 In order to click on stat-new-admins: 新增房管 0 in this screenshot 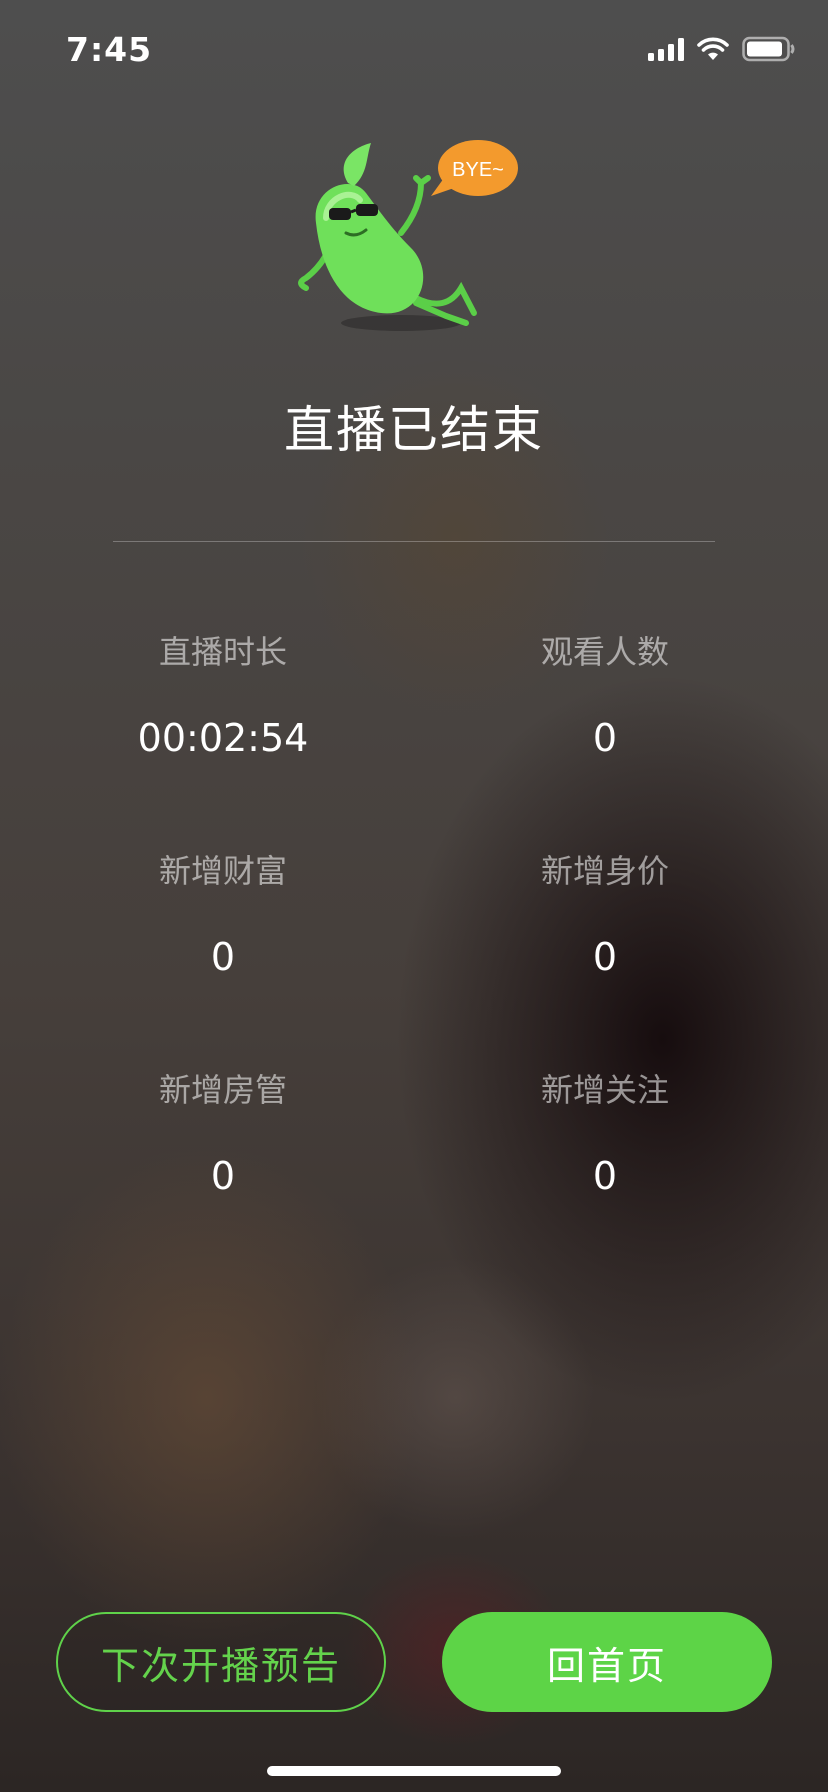, I will do `click(223, 1134)`.